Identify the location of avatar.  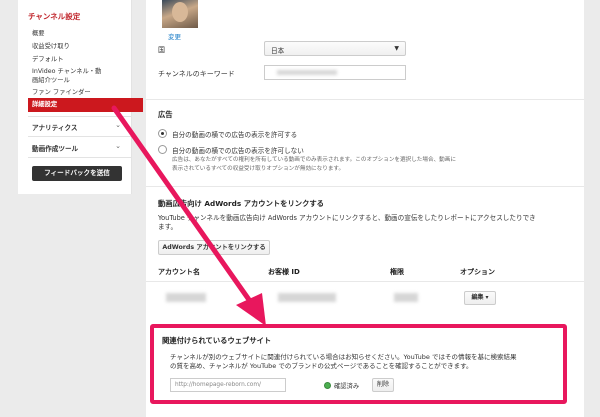
(180, 14).